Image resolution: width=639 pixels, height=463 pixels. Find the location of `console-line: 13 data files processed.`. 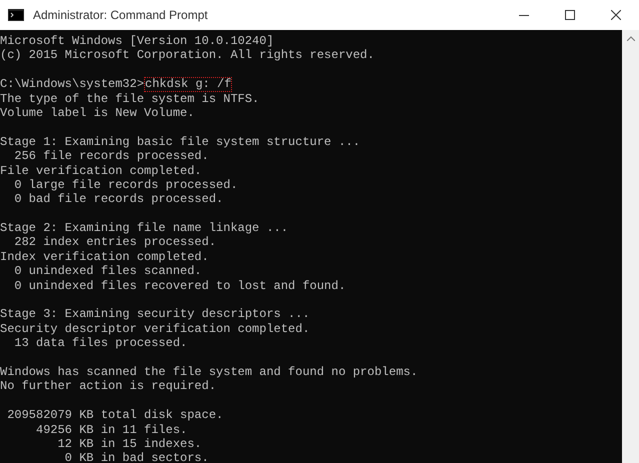

console-line: 13 data files processed. is located at coordinates (100, 343).